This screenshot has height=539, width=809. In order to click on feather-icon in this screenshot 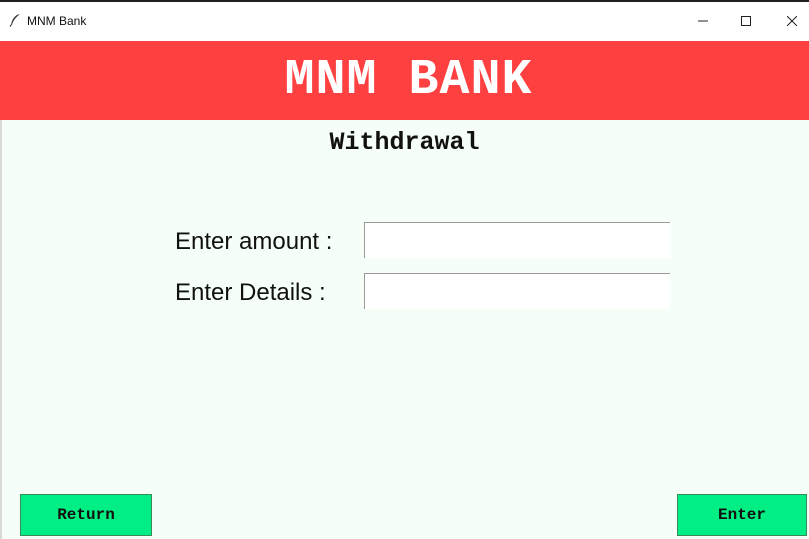, I will do `click(15, 20)`.